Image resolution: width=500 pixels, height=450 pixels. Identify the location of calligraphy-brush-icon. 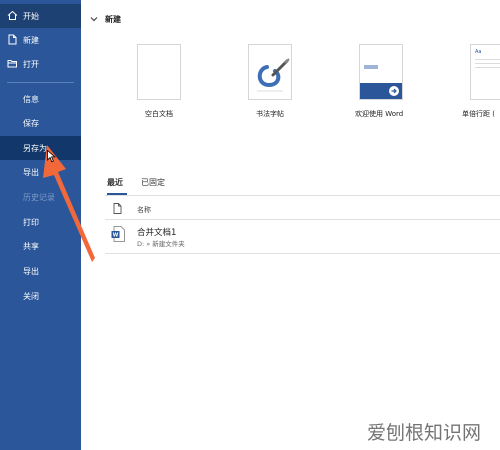
(273, 75).